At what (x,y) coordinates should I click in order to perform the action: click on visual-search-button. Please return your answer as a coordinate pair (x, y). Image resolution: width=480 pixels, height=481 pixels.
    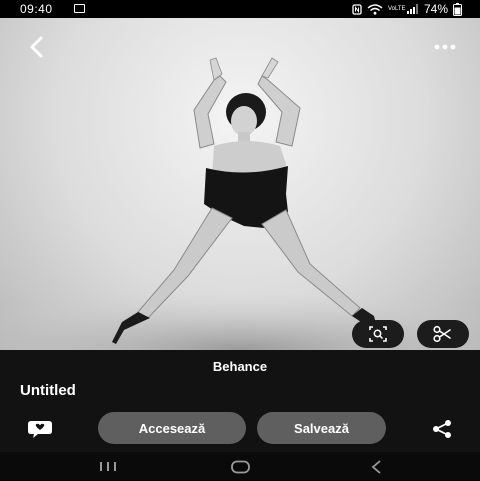
    Looking at the image, I should click on (378, 334).